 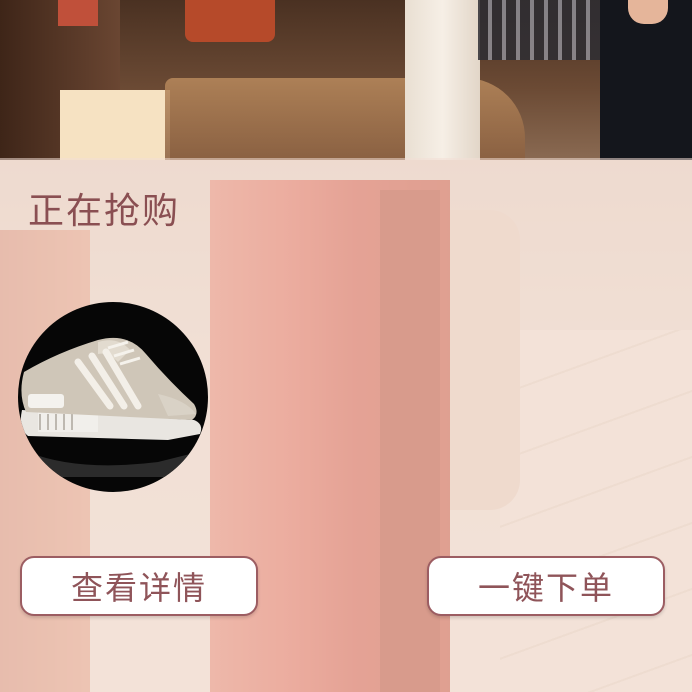 I want to click on section-title: 正在抢购, so click(x=104, y=211).